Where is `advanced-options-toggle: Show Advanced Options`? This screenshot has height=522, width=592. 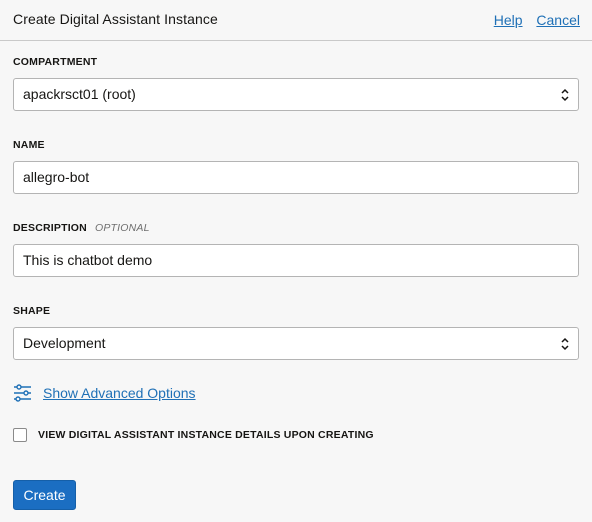
advanced-options-toggle: Show Advanced Options is located at coordinates (104, 393).